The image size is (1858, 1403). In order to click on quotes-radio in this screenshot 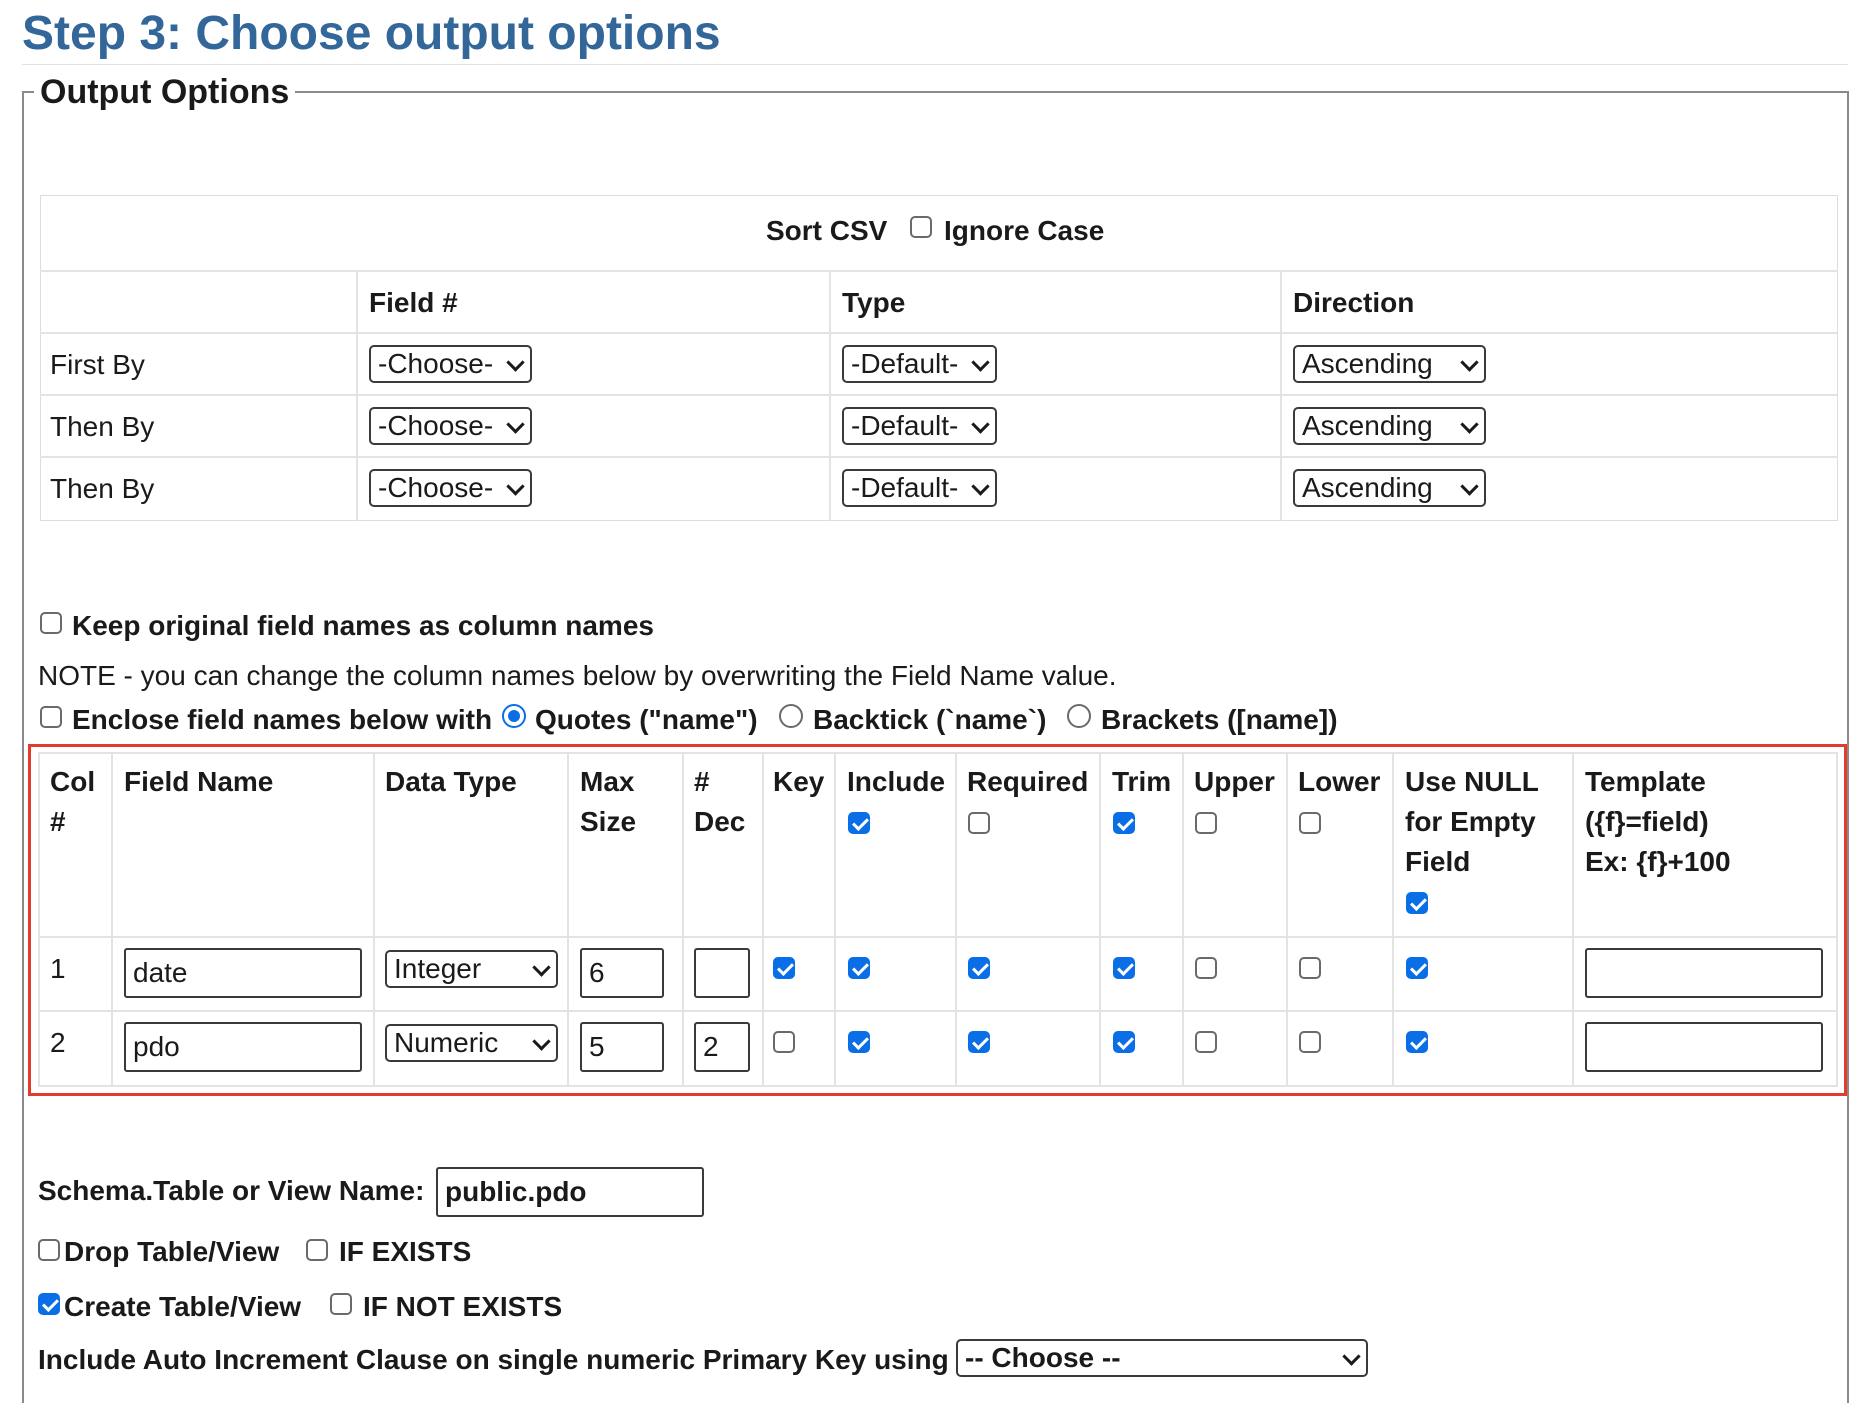, I will do `click(514, 716)`.